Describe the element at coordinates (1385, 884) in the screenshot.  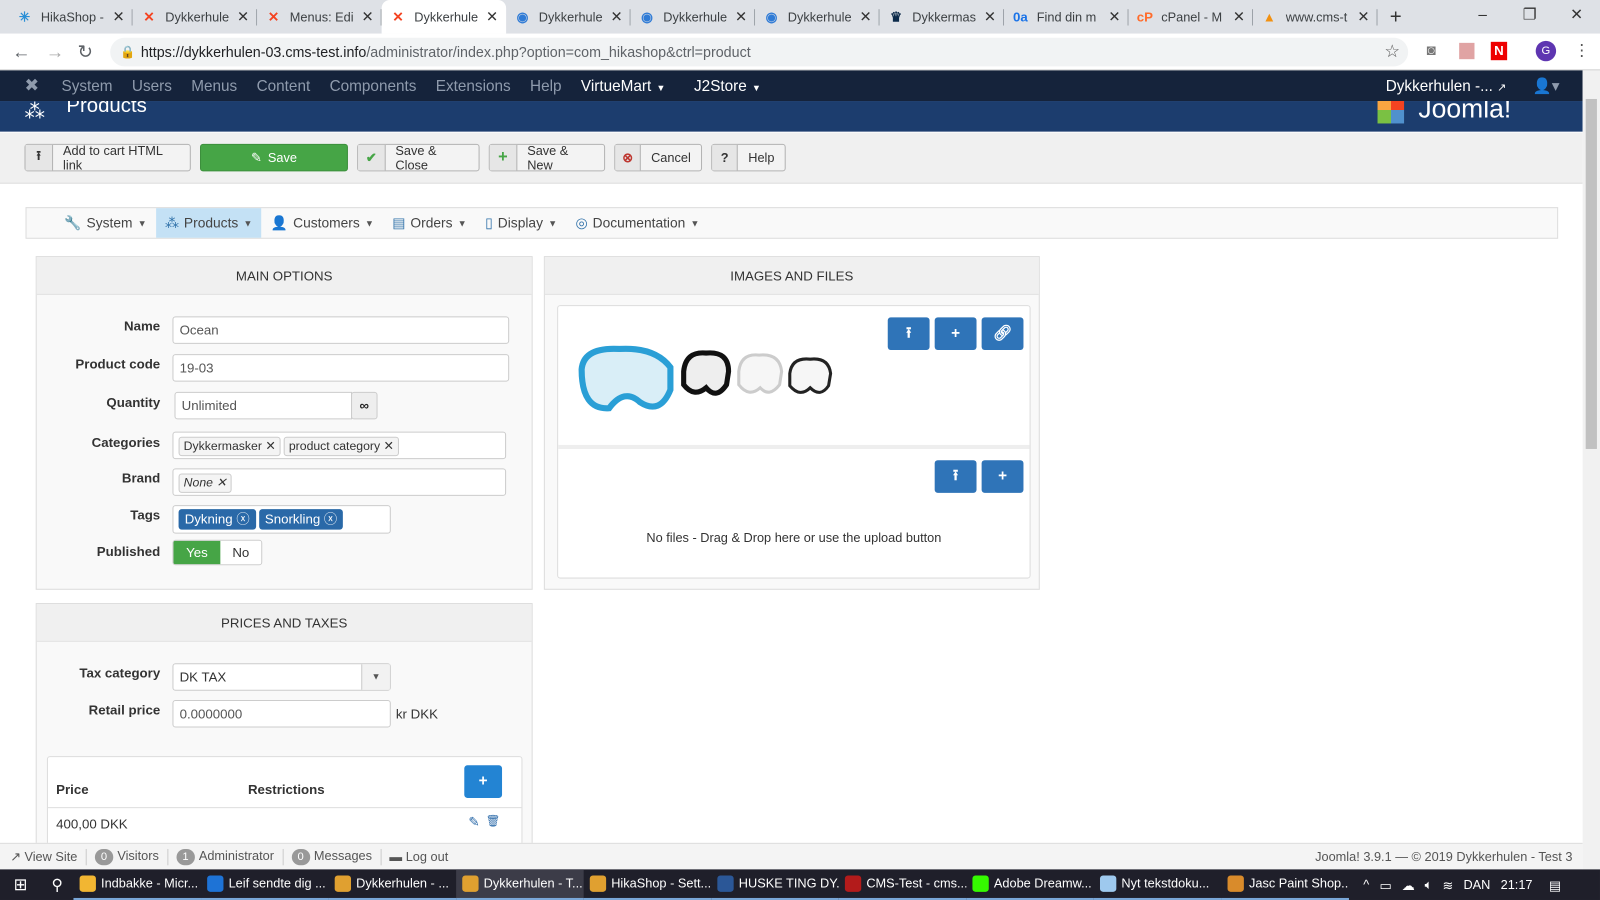
I see `battery-icon: ▭` at that location.